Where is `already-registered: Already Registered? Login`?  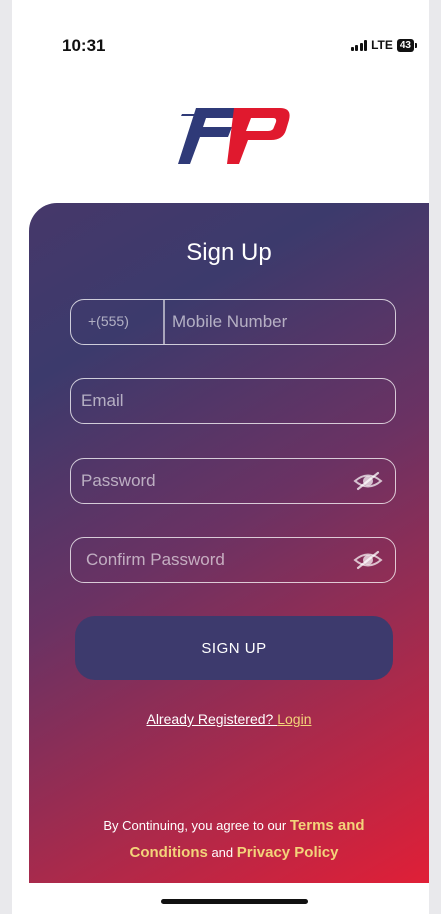 already-registered: Already Registered? Login is located at coordinates (229, 719).